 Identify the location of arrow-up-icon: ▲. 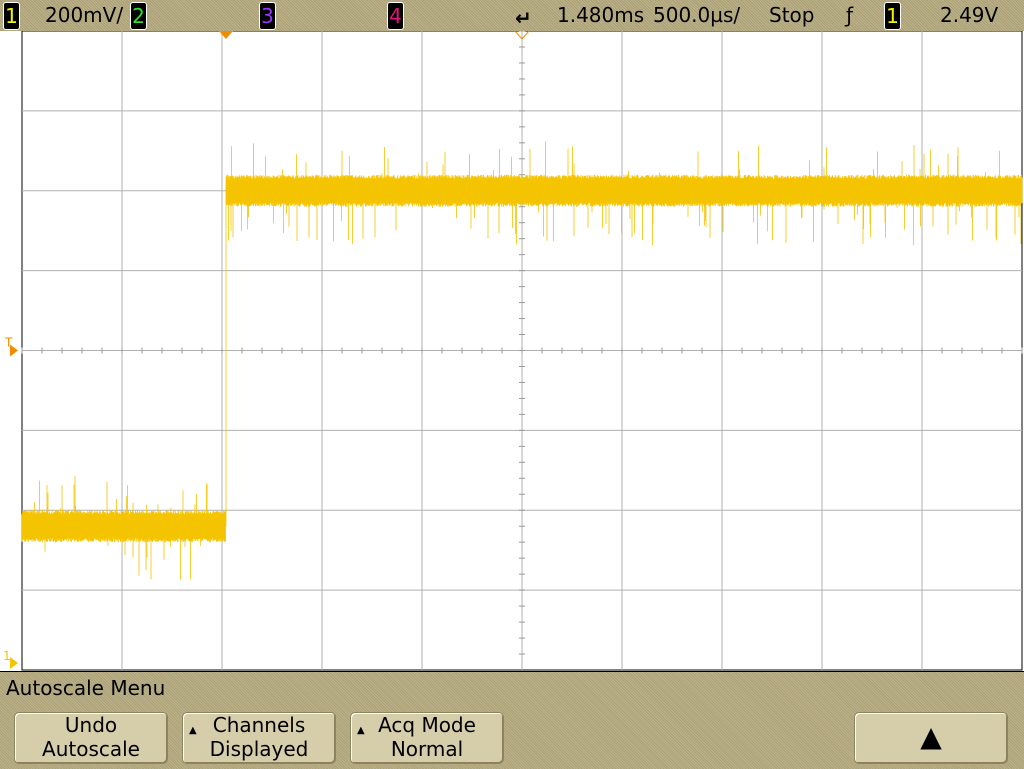
(931, 736).